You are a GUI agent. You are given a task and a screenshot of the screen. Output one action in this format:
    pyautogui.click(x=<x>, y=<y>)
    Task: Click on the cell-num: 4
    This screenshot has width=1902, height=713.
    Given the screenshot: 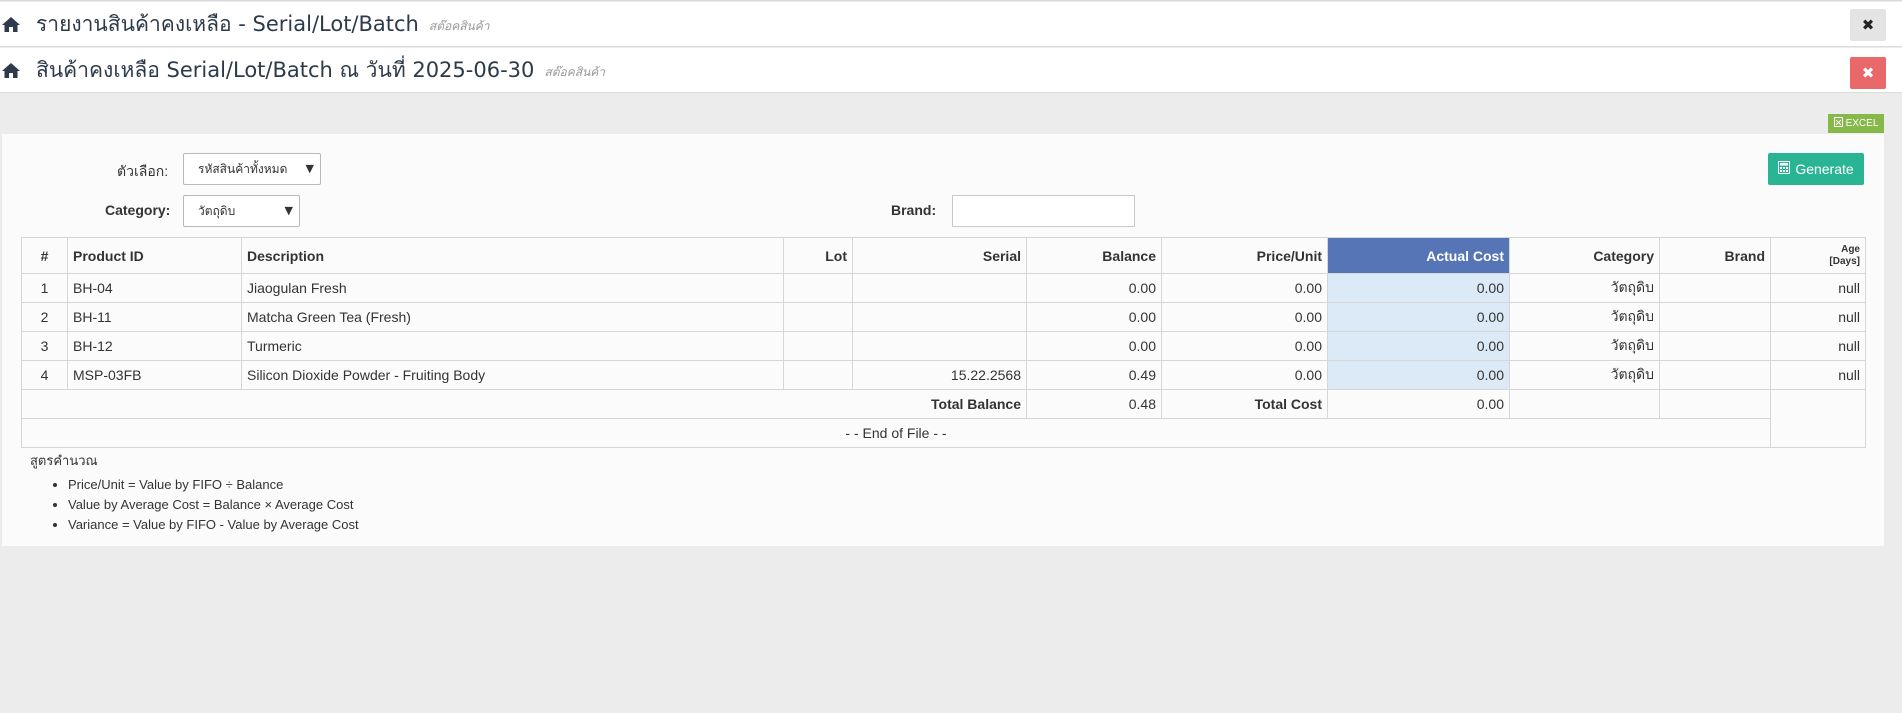 What is the action you would take?
    pyautogui.click(x=44, y=375)
    